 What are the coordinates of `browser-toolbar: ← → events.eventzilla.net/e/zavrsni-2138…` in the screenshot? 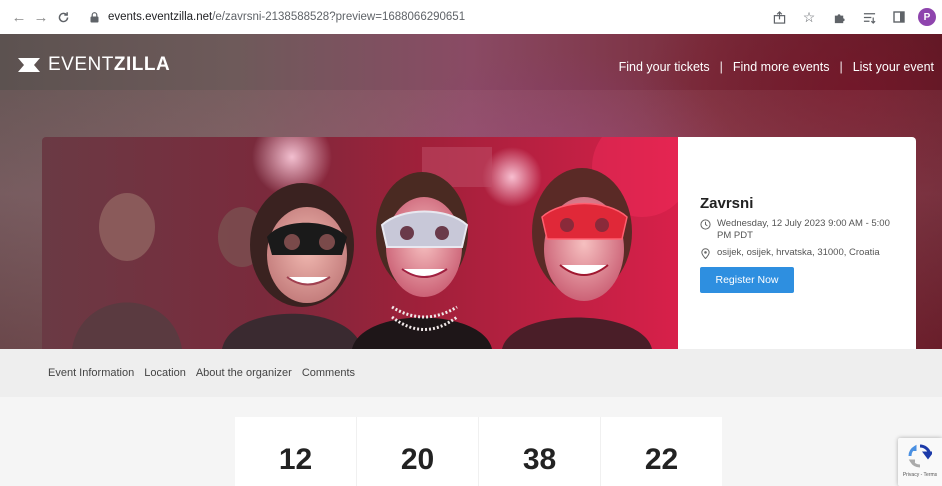 It's located at (471, 17).